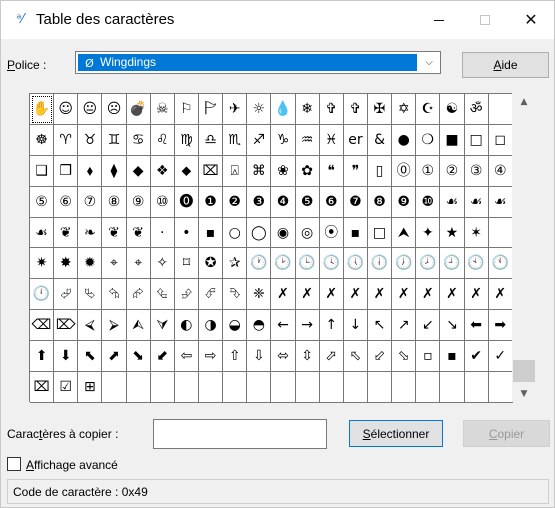 The width and height of the screenshot is (555, 508). Describe the element at coordinates (396, 433) in the screenshot. I see `select-button: Sélectionner` at that location.